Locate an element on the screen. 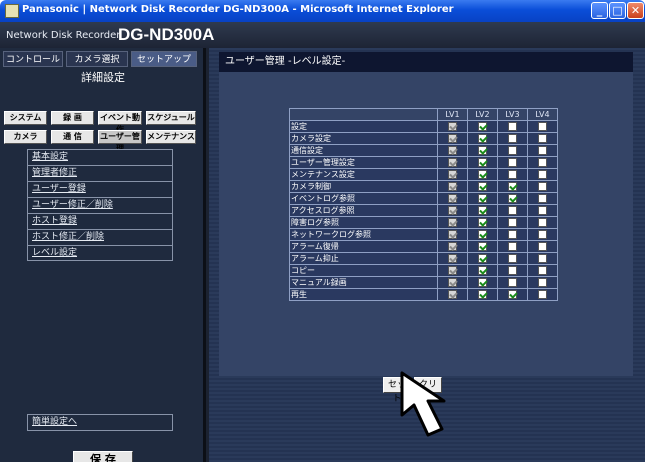 The width and height of the screenshot is (645, 462). permission-label: メンテナンス設定 is located at coordinates (363, 174).